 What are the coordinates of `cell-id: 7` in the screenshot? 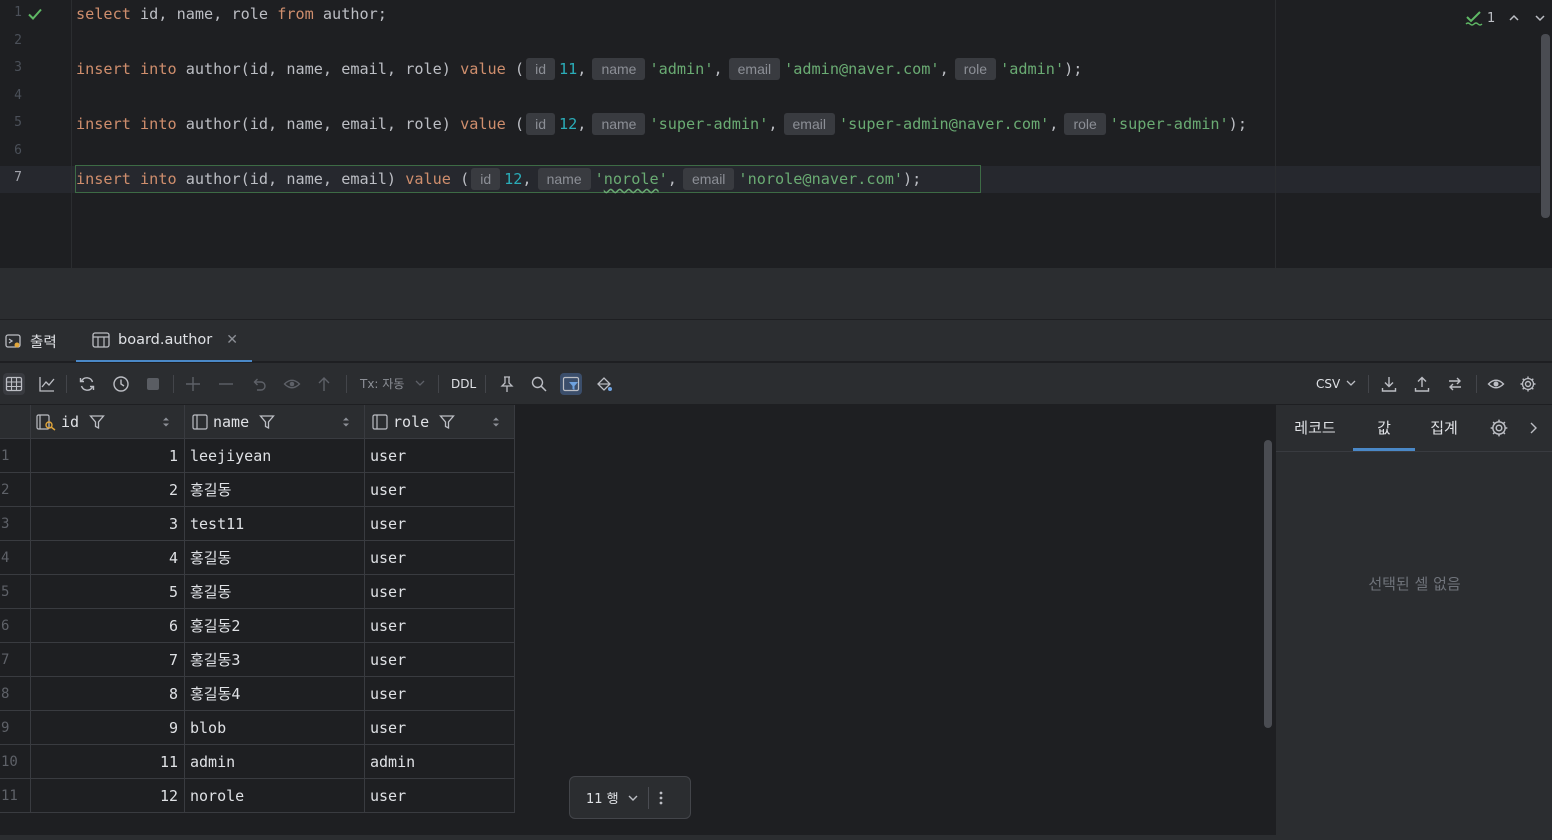 It's located at (108, 660).